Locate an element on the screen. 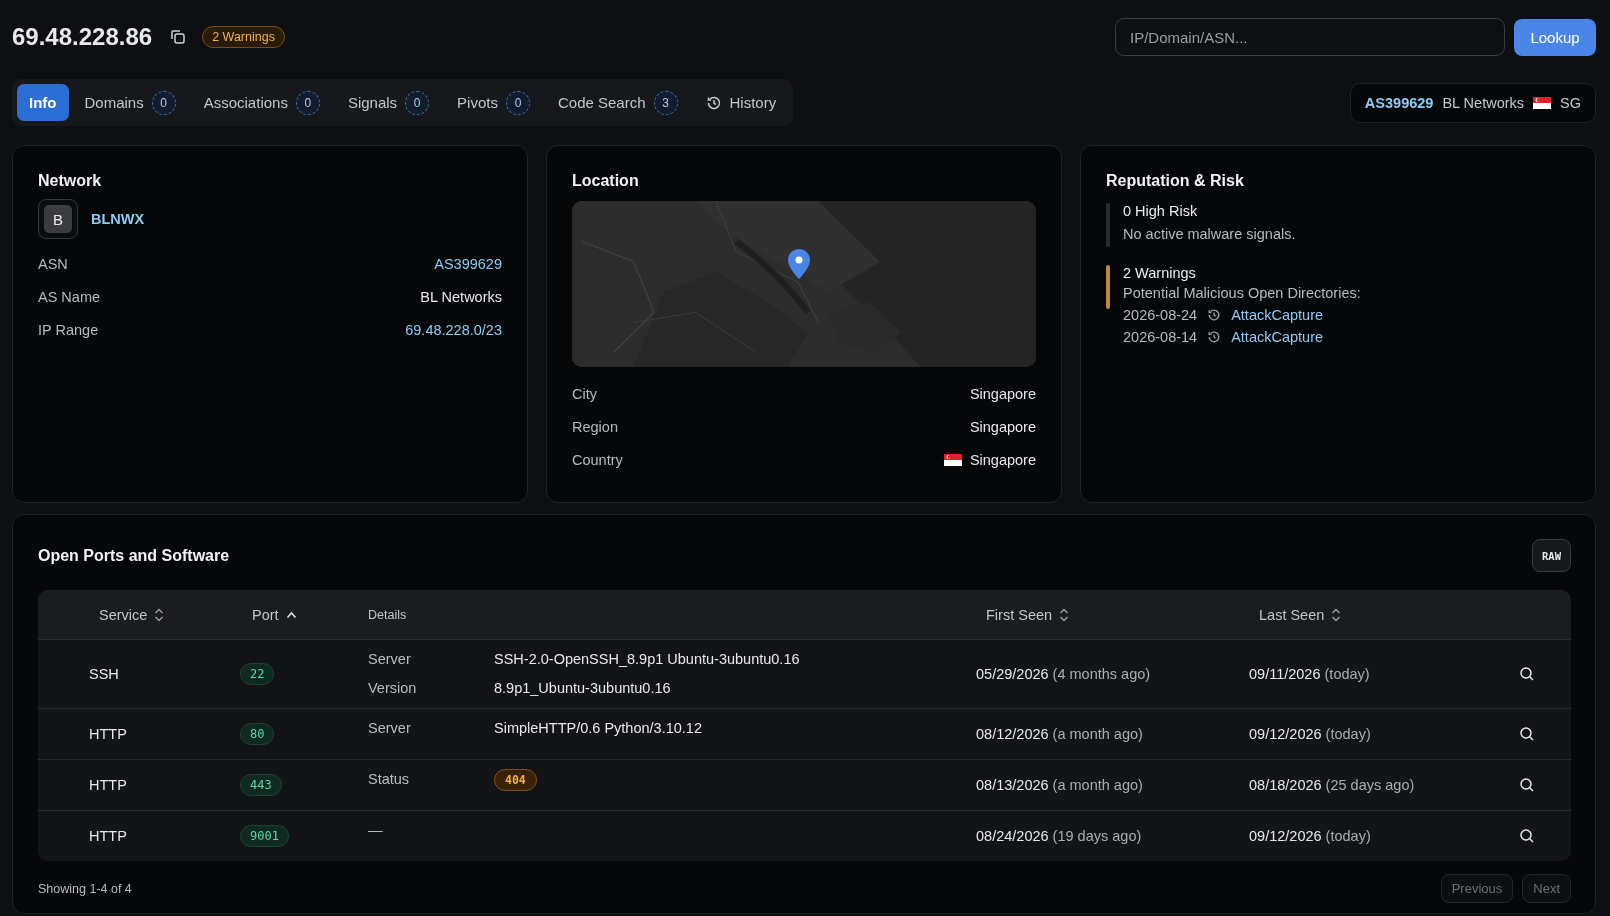 This screenshot has width=1610, height=916. service-name: SSH is located at coordinates (104, 674).